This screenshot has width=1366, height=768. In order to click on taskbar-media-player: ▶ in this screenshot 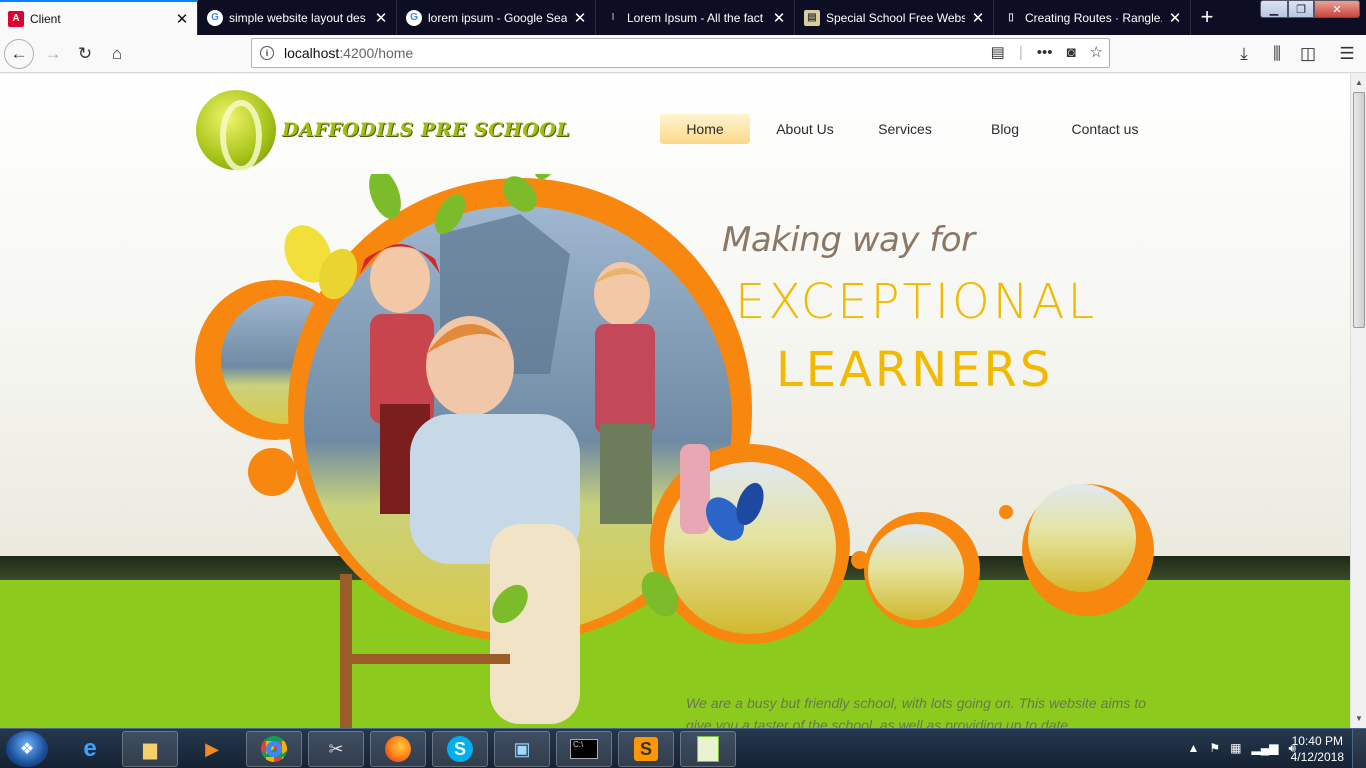, I will do `click(212, 749)`.